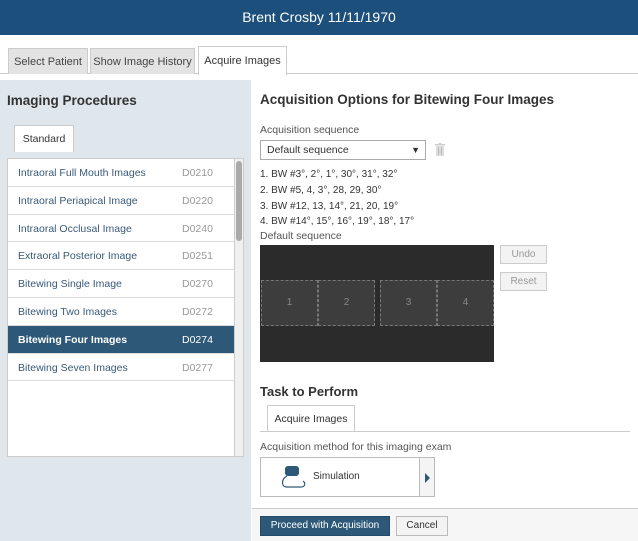 This screenshot has width=638, height=541. Describe the element at coordinates (293, 477) in the screenshot. I see `sensor-icon` at that location.